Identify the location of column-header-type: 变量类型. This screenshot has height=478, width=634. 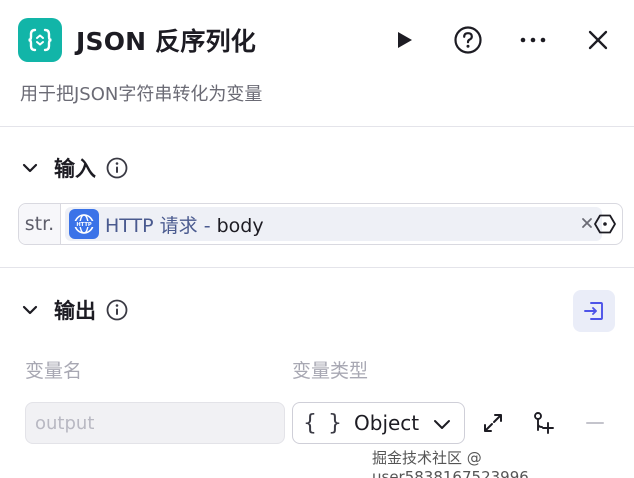
(330, 371).